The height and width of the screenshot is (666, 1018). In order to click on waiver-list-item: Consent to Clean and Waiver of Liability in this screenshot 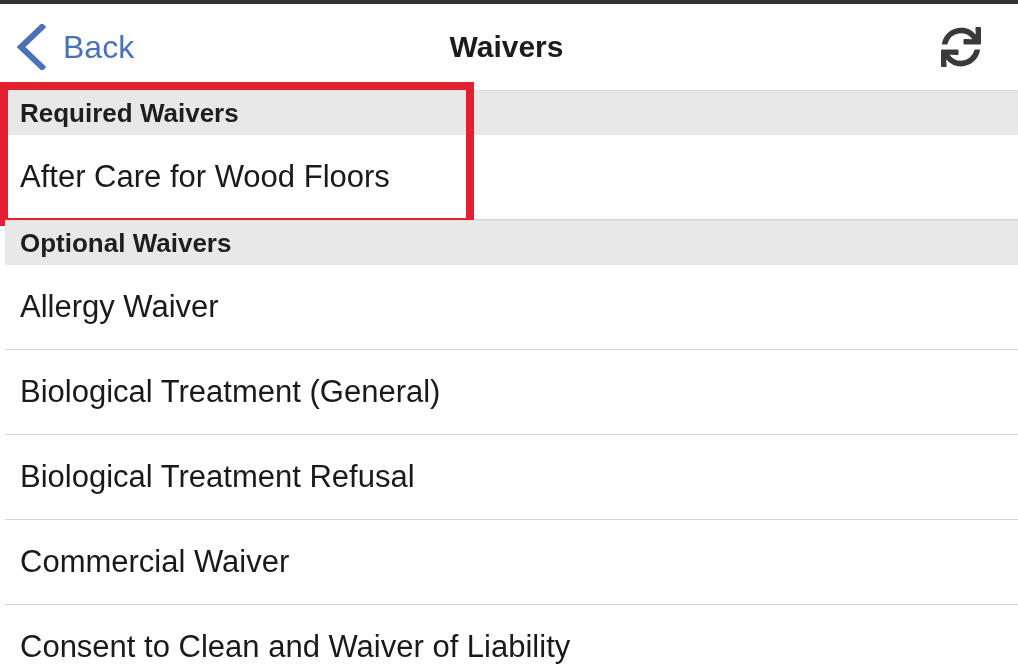, I will do `click(295, 647)`.